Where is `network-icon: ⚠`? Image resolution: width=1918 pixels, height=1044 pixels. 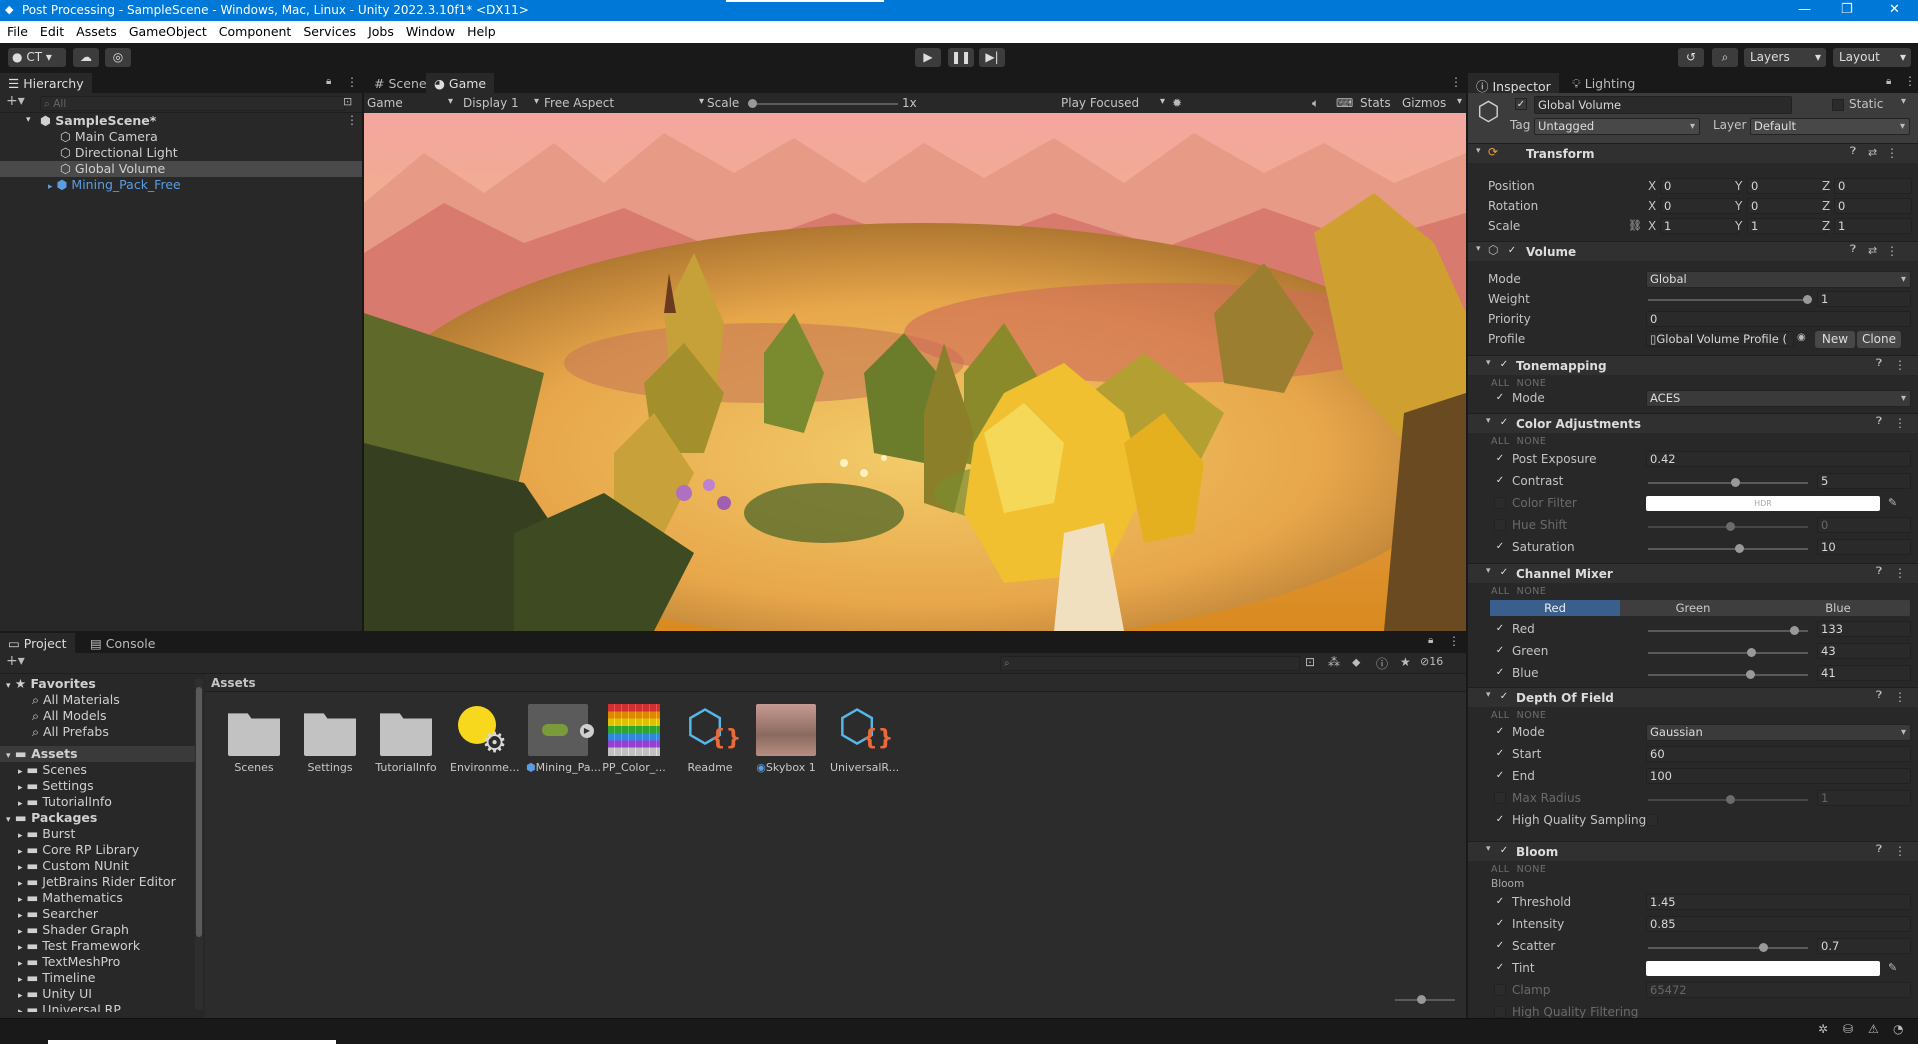 network-icon: ⚠ is located at coordinates (1873, 1029).